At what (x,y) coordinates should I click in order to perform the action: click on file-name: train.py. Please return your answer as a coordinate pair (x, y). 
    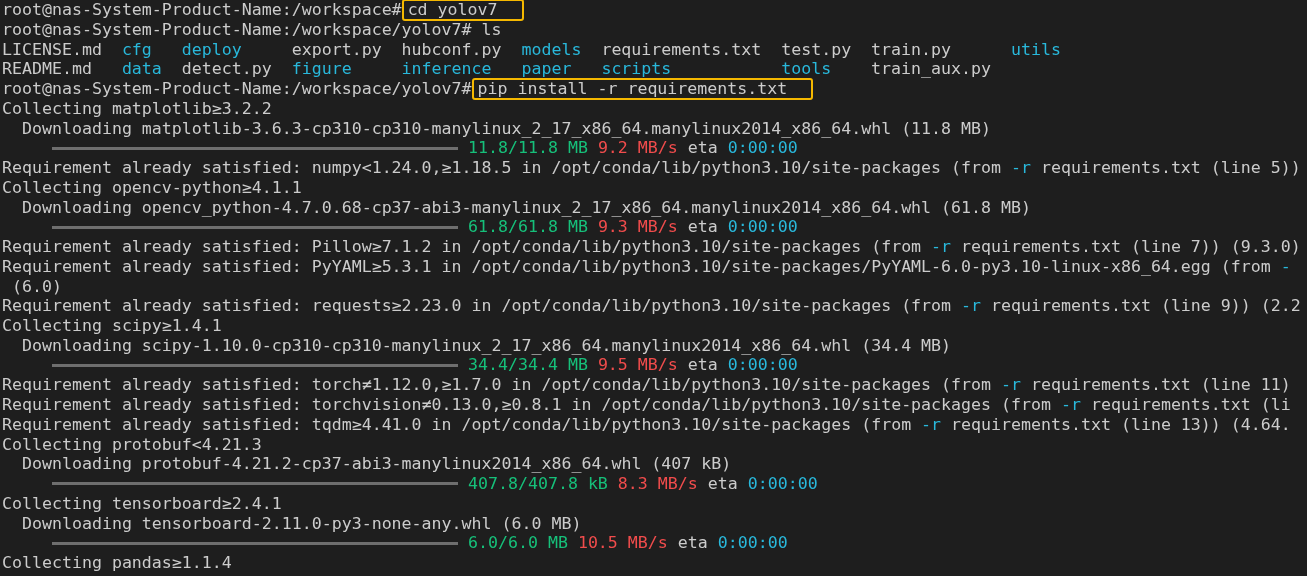
    Looking at the image, I should click on (912, 49).